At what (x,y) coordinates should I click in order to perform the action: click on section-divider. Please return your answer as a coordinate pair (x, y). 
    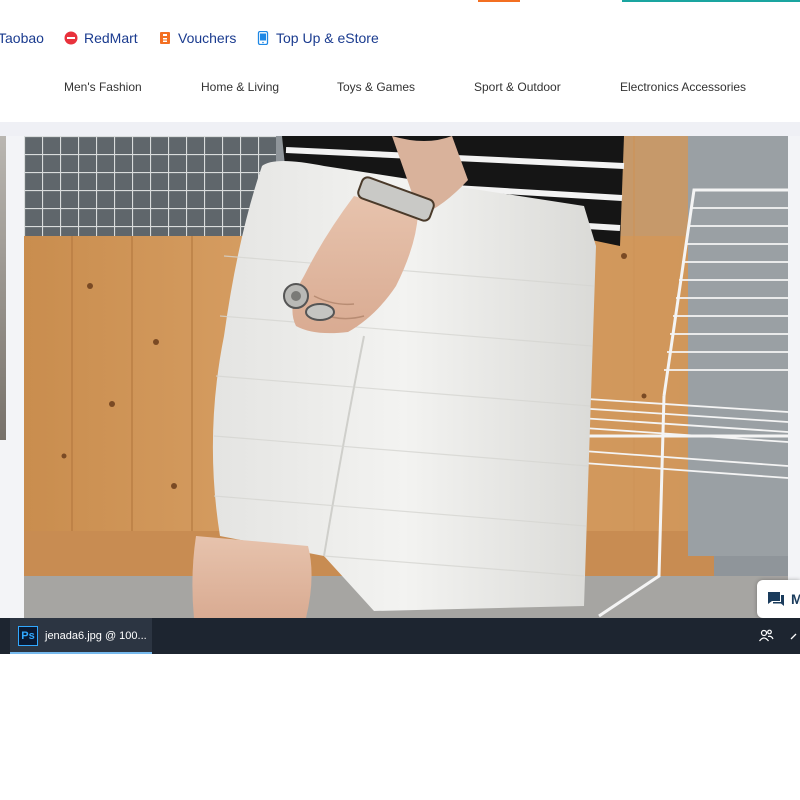
    Looking at the image, I should click on (400, 129).